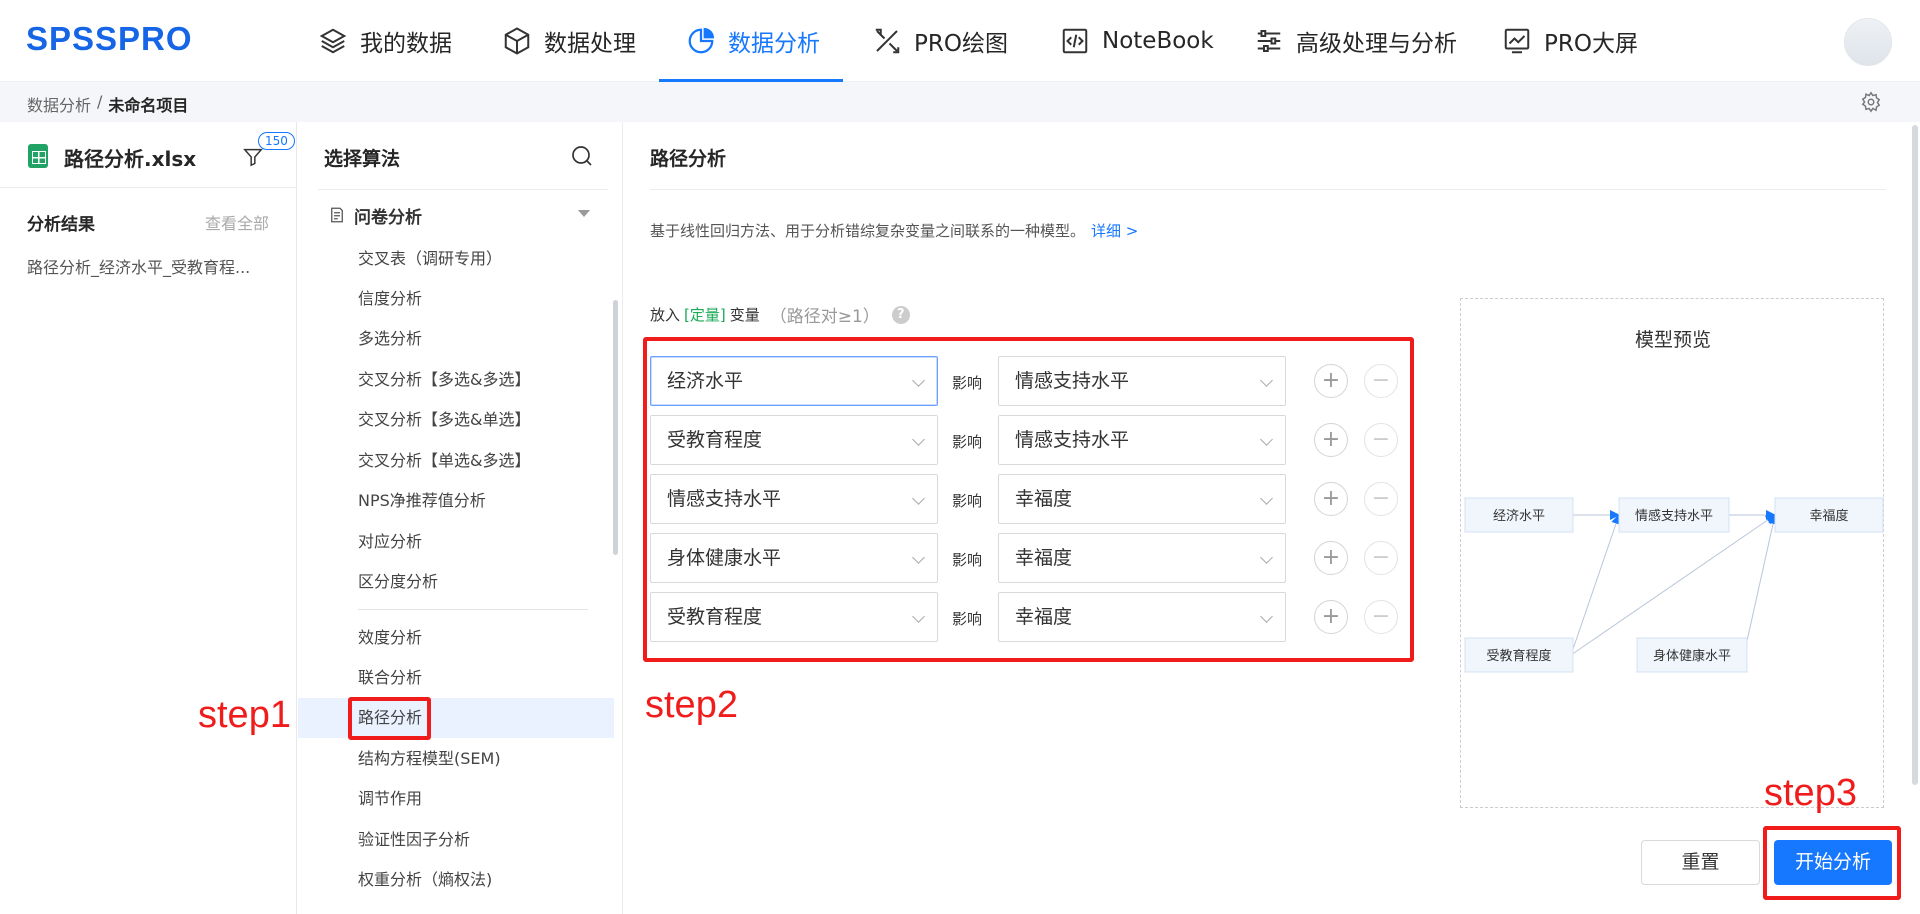  I want to click on source-select: 情感支持水平, so click(794, 499).